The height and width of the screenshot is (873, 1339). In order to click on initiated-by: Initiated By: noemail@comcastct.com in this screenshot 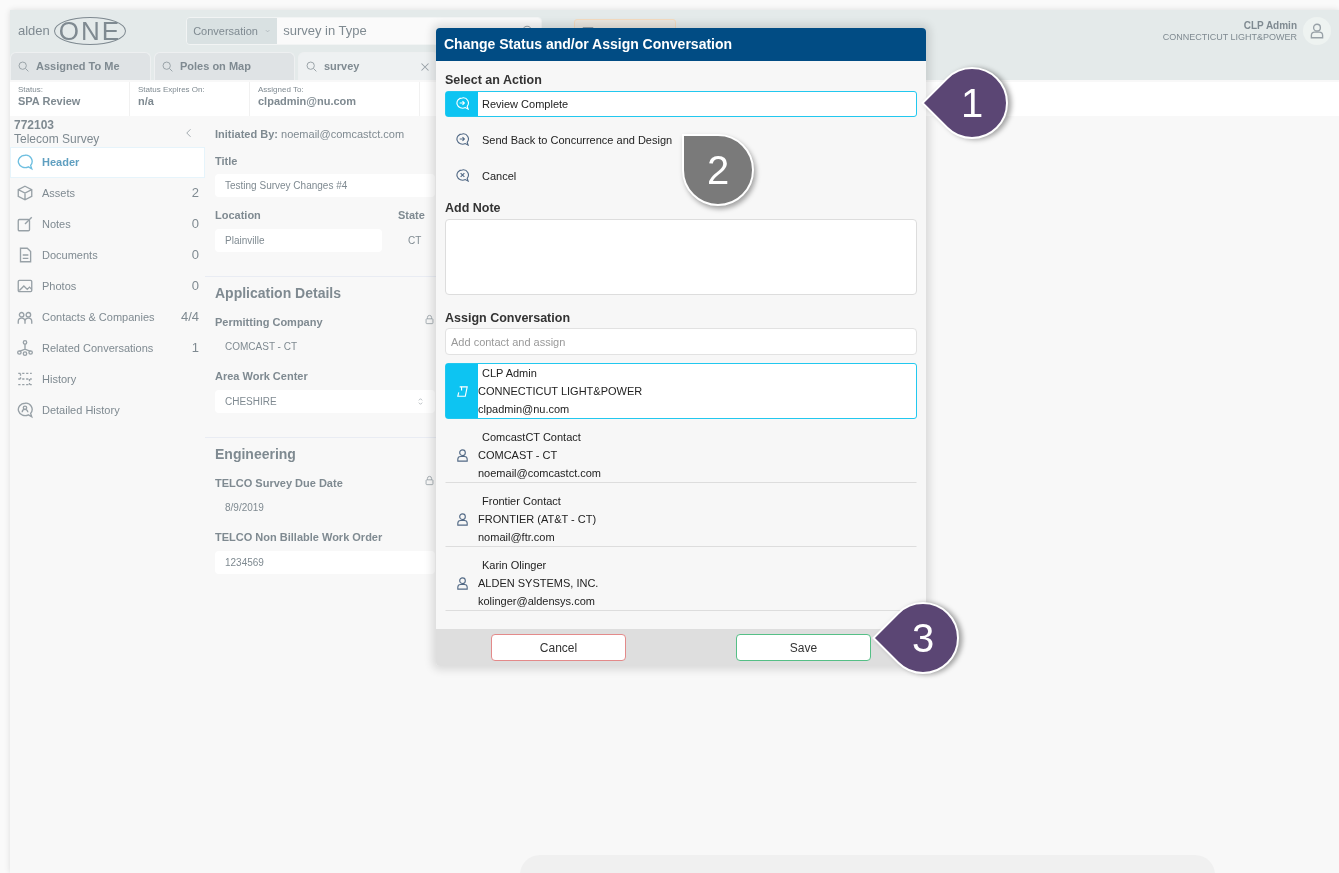, I will do `click(310, 134)`.